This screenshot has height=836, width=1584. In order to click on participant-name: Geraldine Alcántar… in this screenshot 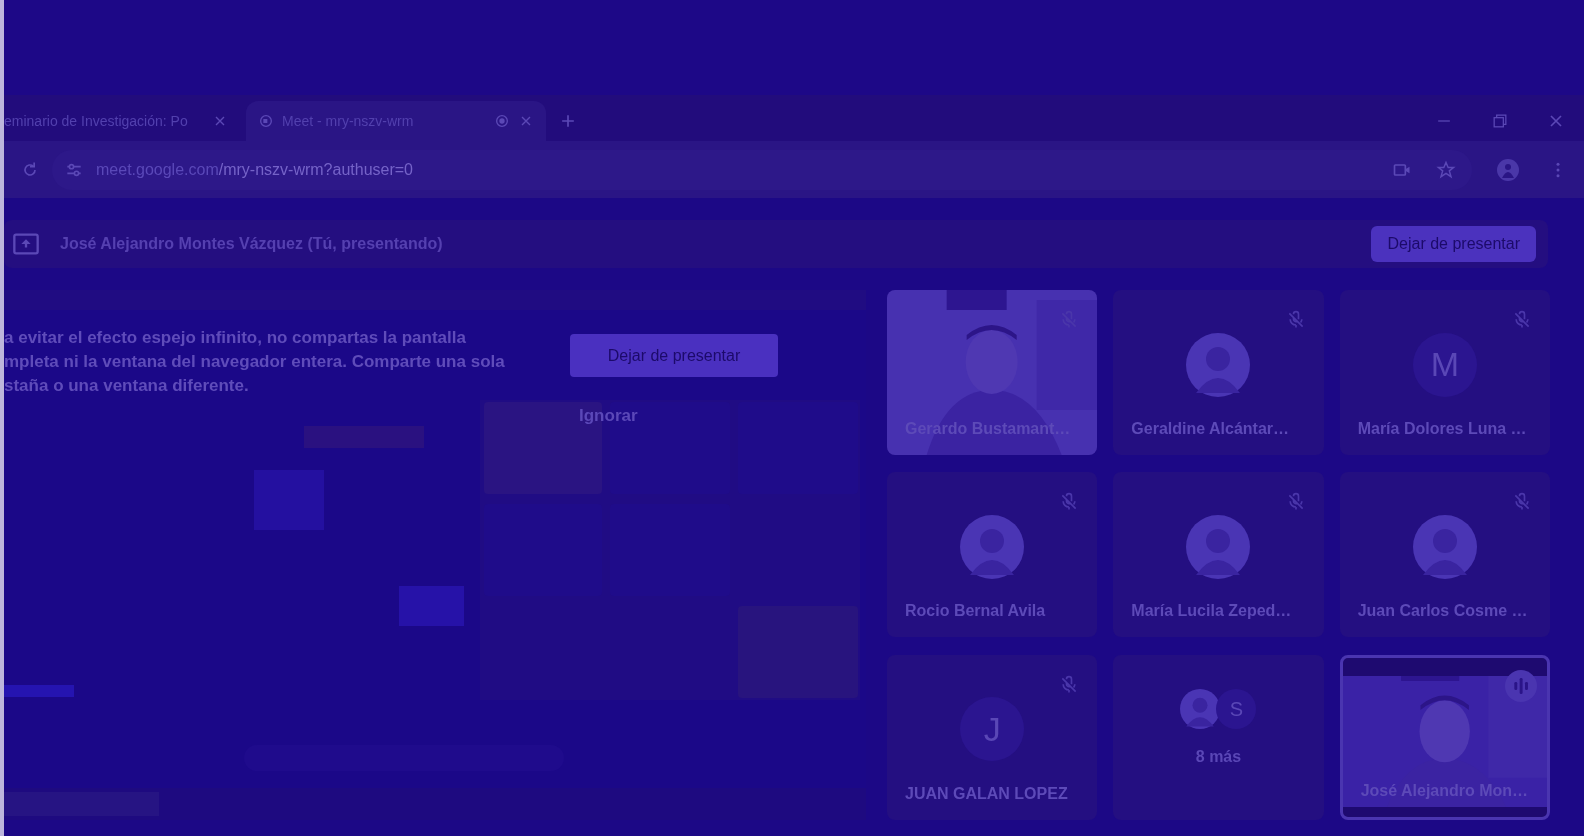, I will do `click(1210, 429)`.